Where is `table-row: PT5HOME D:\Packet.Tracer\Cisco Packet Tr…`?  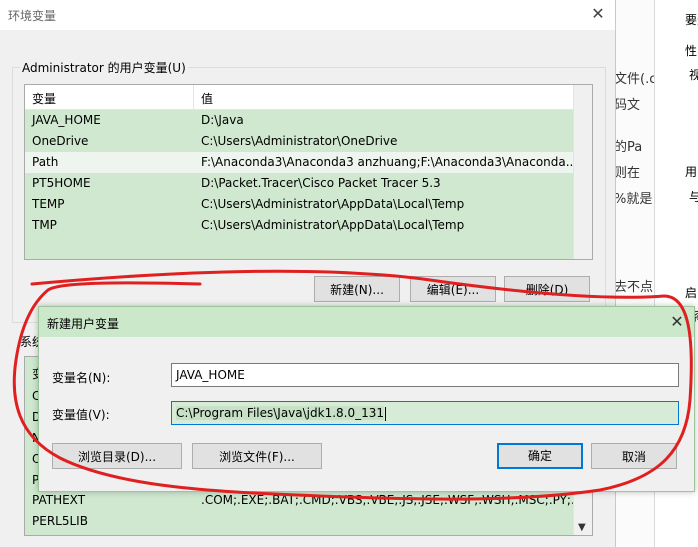 table-row: PT5HOME D:\Packet.Tracer\Cisco Packet Tr… is located at coordinates (299, 183).